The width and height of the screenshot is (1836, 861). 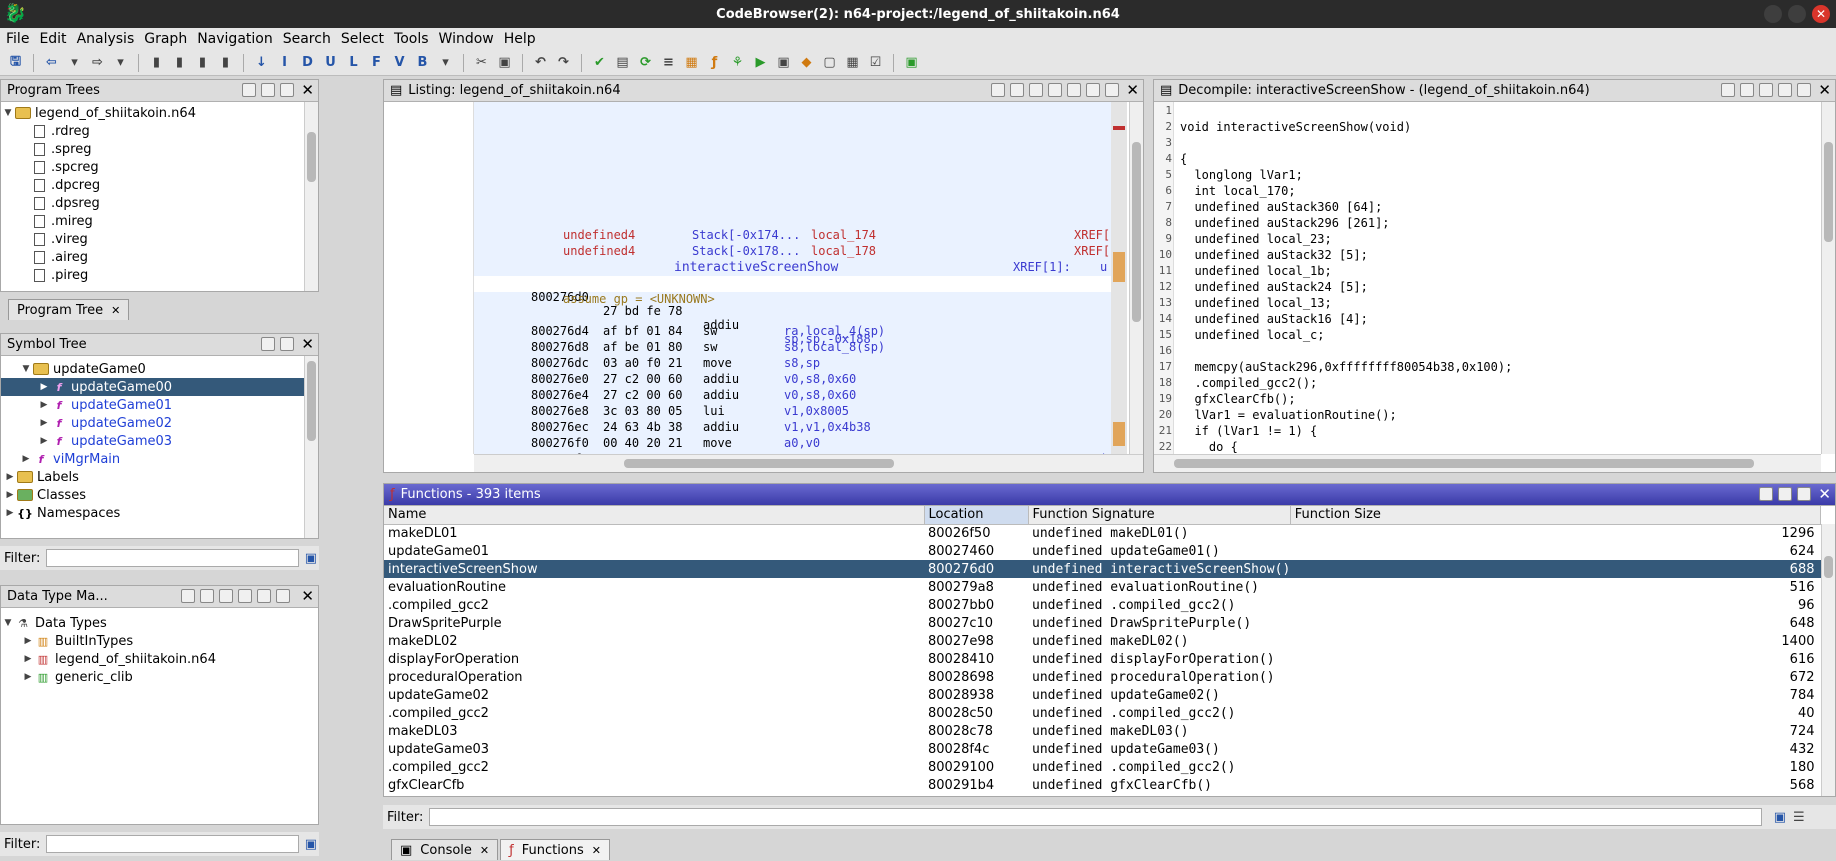 I want to click on next-function-icon: ▮, so click(x=179, y=62).